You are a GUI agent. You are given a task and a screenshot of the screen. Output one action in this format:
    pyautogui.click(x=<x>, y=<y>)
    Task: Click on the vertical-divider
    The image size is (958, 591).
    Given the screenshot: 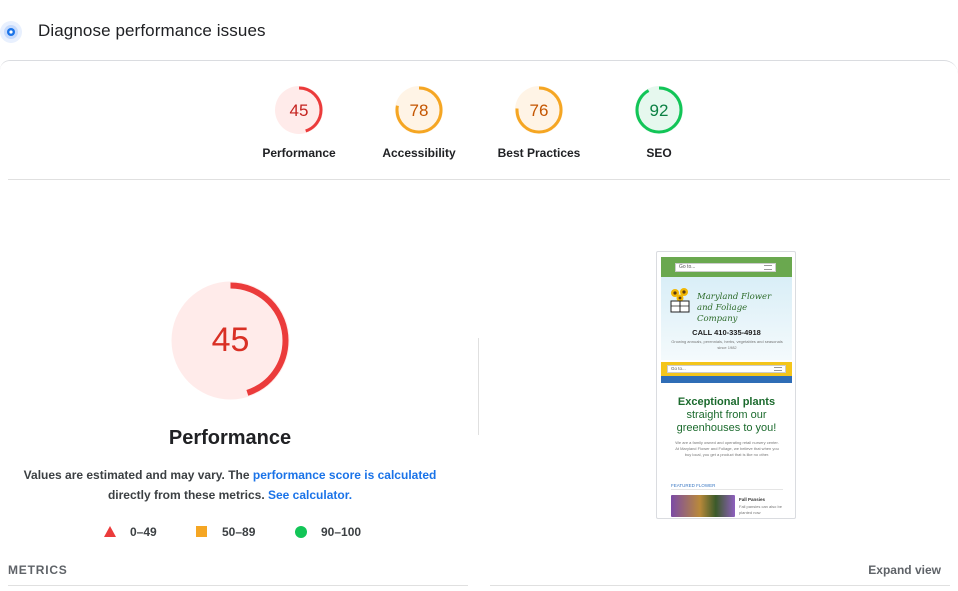 What is the action you would take?
    pyautogui.click(x=478, y=386)
    